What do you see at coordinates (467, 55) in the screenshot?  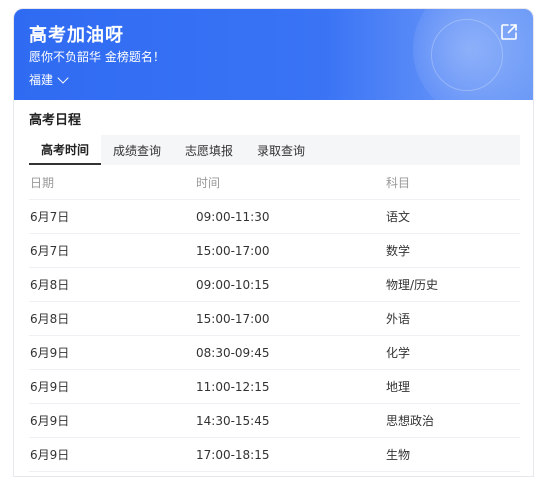 I see `banner-decoration-ring` at bounding box center [467, 55].